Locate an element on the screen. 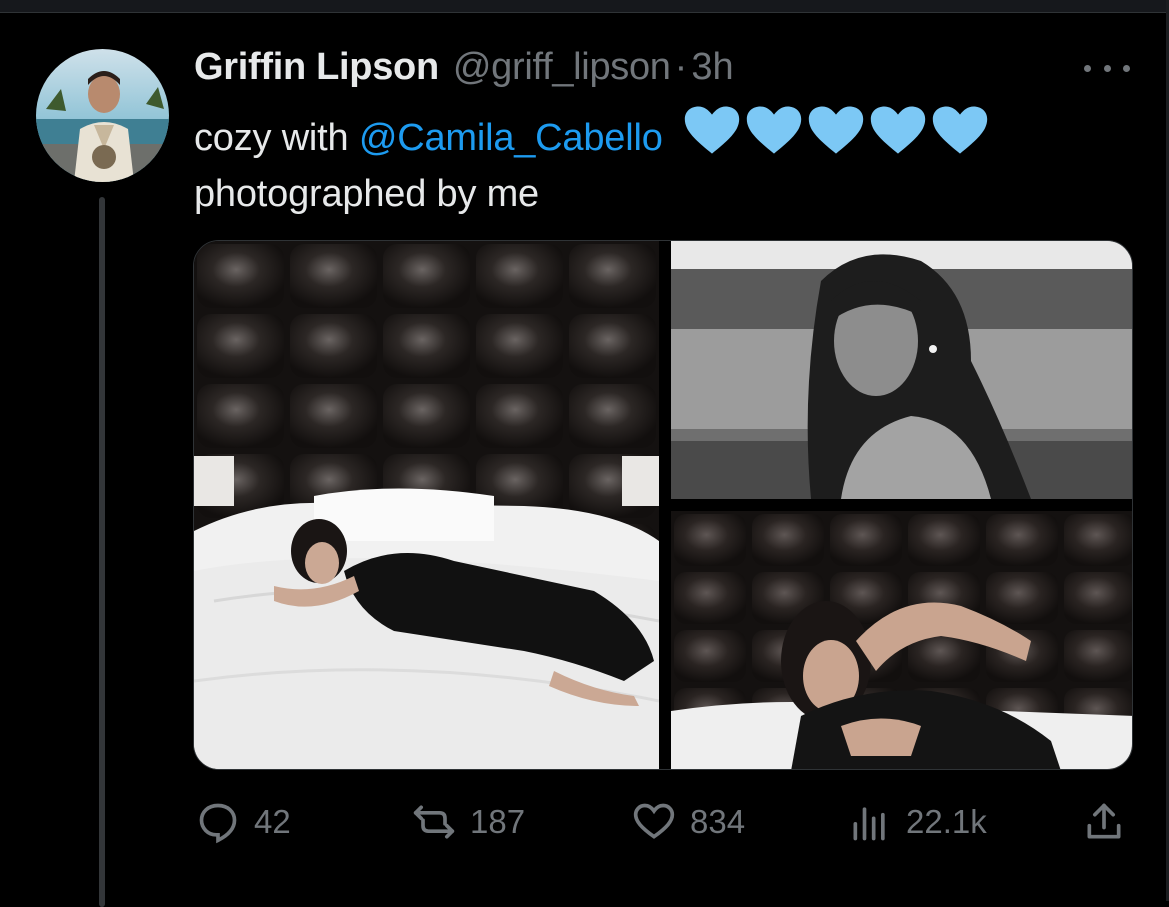 The image size is (1169, 907). like-count: 834 is located at coordinates (718, 821).